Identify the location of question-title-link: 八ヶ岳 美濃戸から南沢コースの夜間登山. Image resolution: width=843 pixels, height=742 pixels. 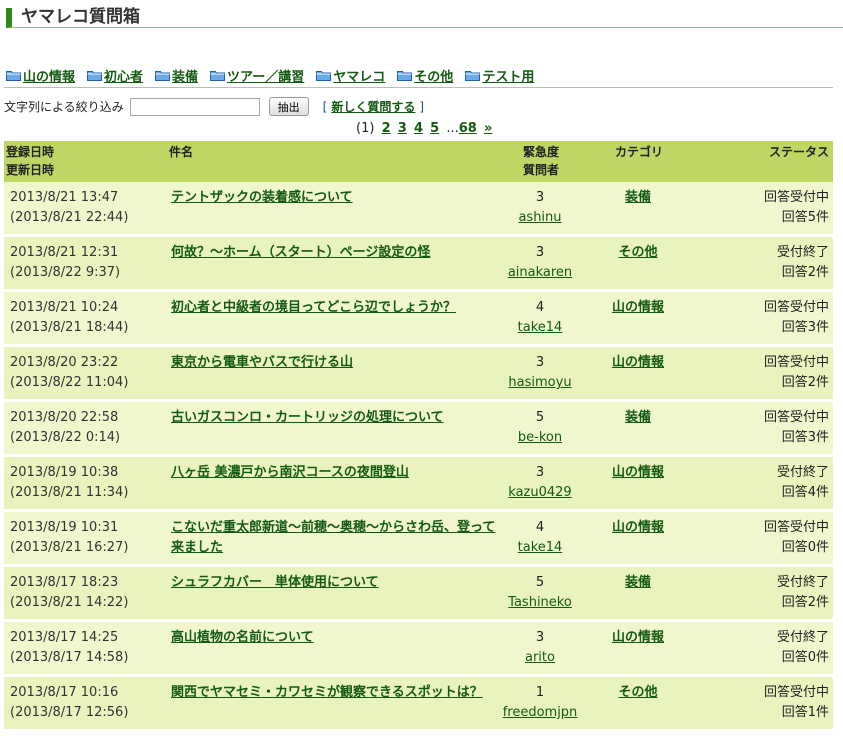
(288, 473).